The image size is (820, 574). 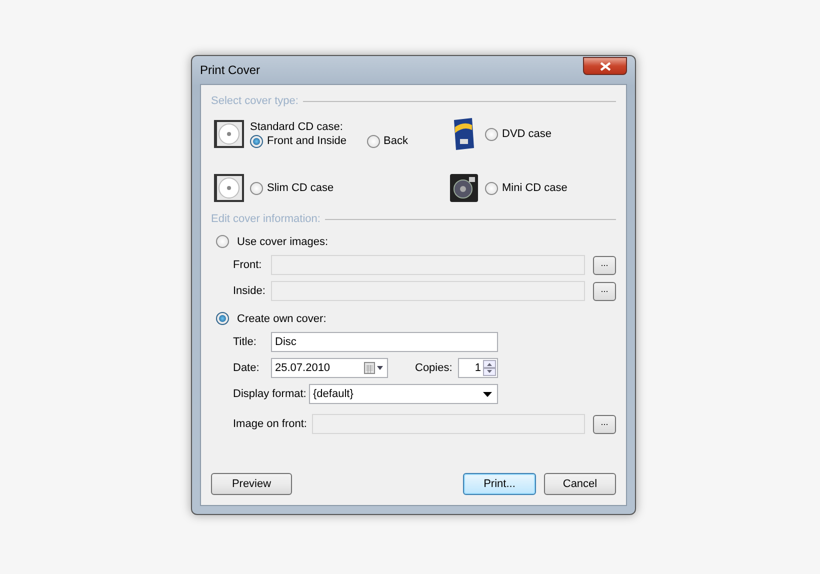 What do you see at coordinates (384, 342) in the screenshot?
I see `input-field: Disc` at bounding box center [384, 342].